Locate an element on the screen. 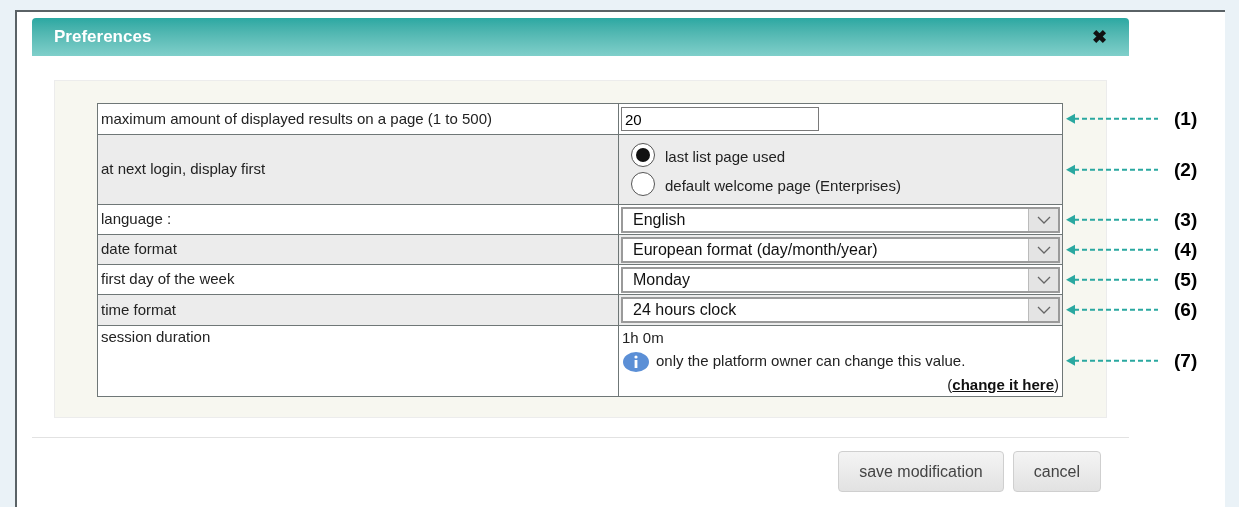 The image size is (1239, 507). results-input: 20 is located at coordinates (720, 119).